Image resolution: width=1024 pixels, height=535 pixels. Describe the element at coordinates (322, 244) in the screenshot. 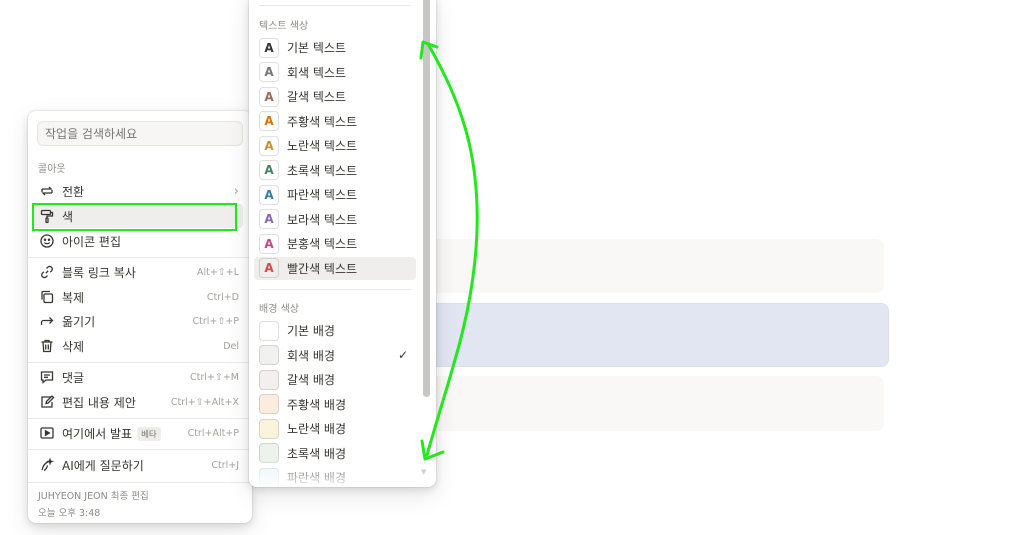

I see `color-option-label: 분홍색 텍스트` at that location.